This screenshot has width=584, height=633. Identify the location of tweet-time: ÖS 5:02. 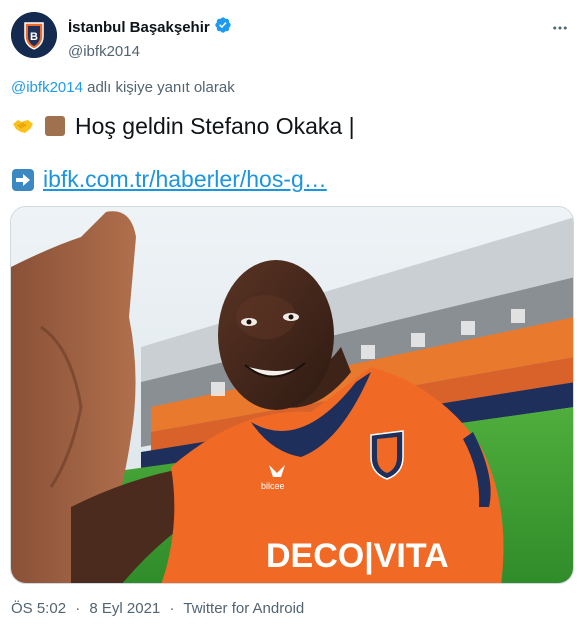
(38, 608).